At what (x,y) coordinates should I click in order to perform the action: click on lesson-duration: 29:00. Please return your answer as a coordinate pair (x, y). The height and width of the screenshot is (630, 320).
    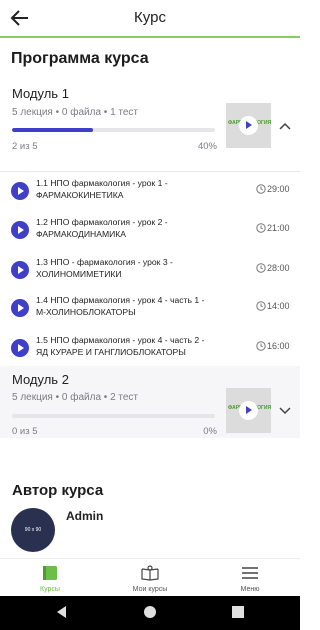
    Looking at the image, I should click on (278, 189).